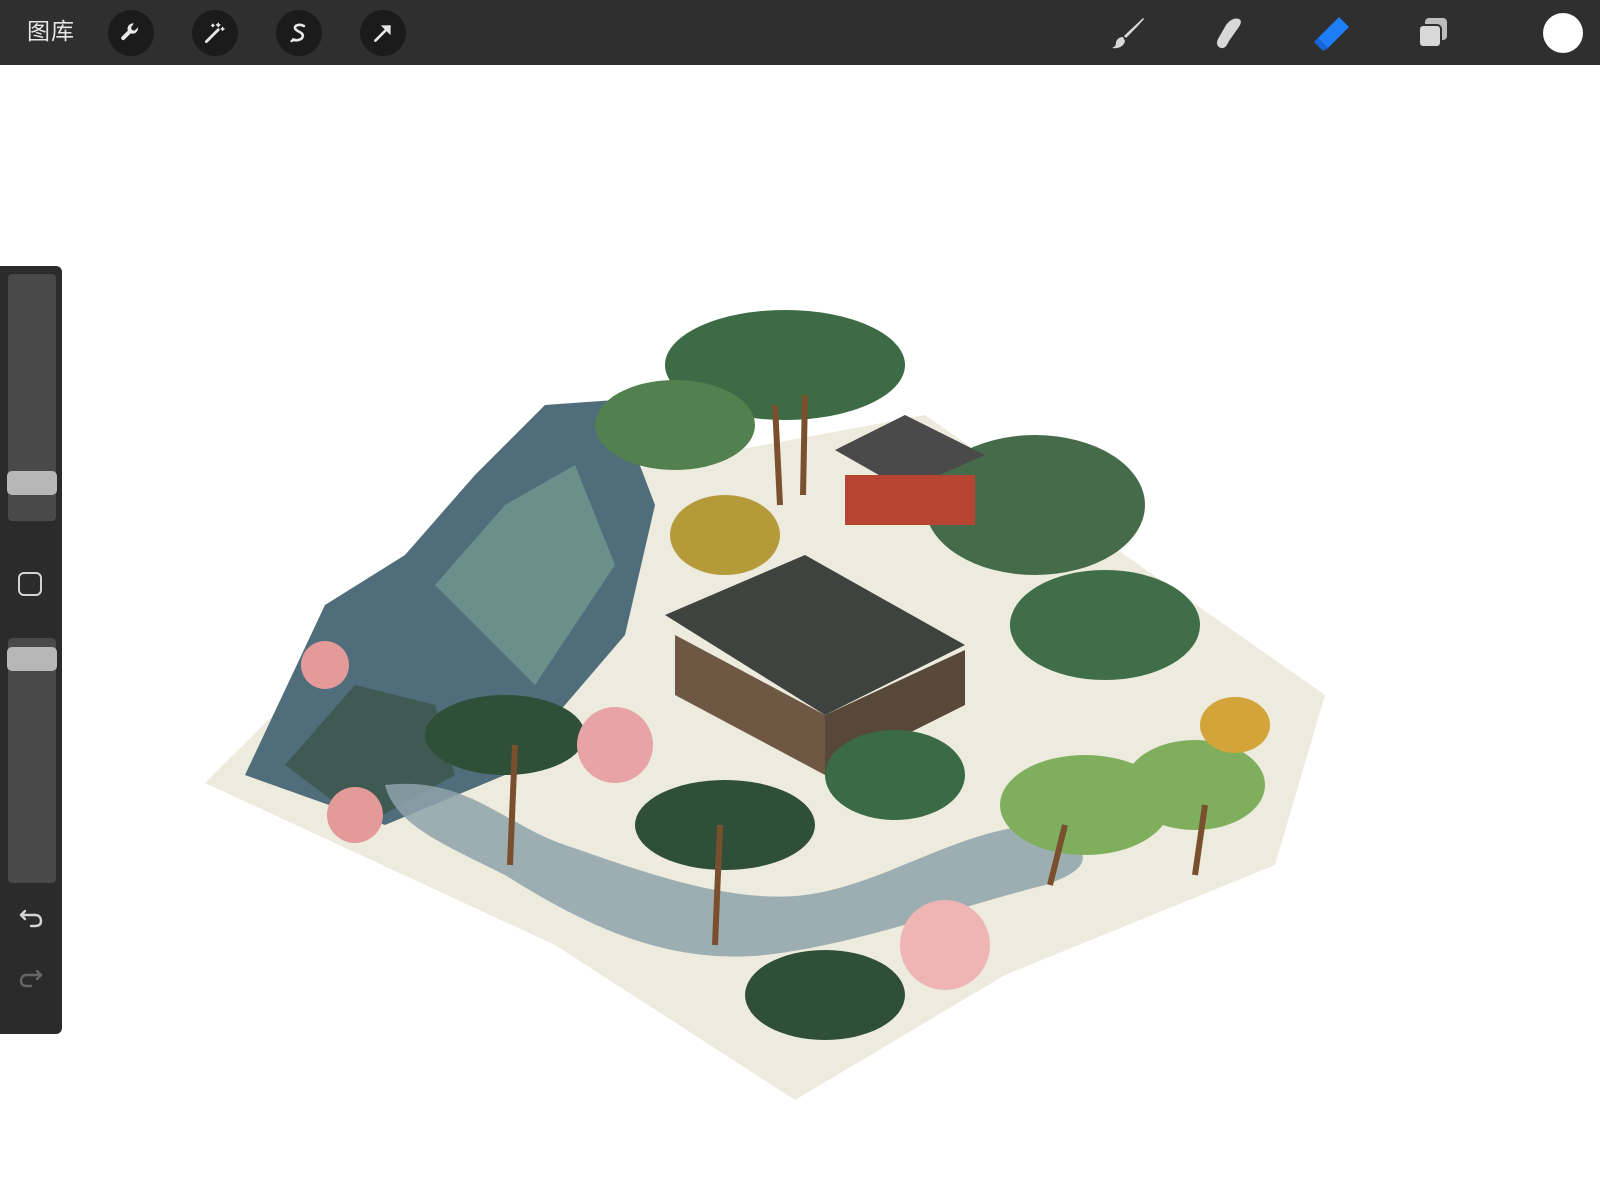 The height and width of the screenshot is (1200, 1600). What do you see at coordinates (800, 32) in the screenshot?
I see `top-toolbar: 图库` at bounding box center [800, 32].